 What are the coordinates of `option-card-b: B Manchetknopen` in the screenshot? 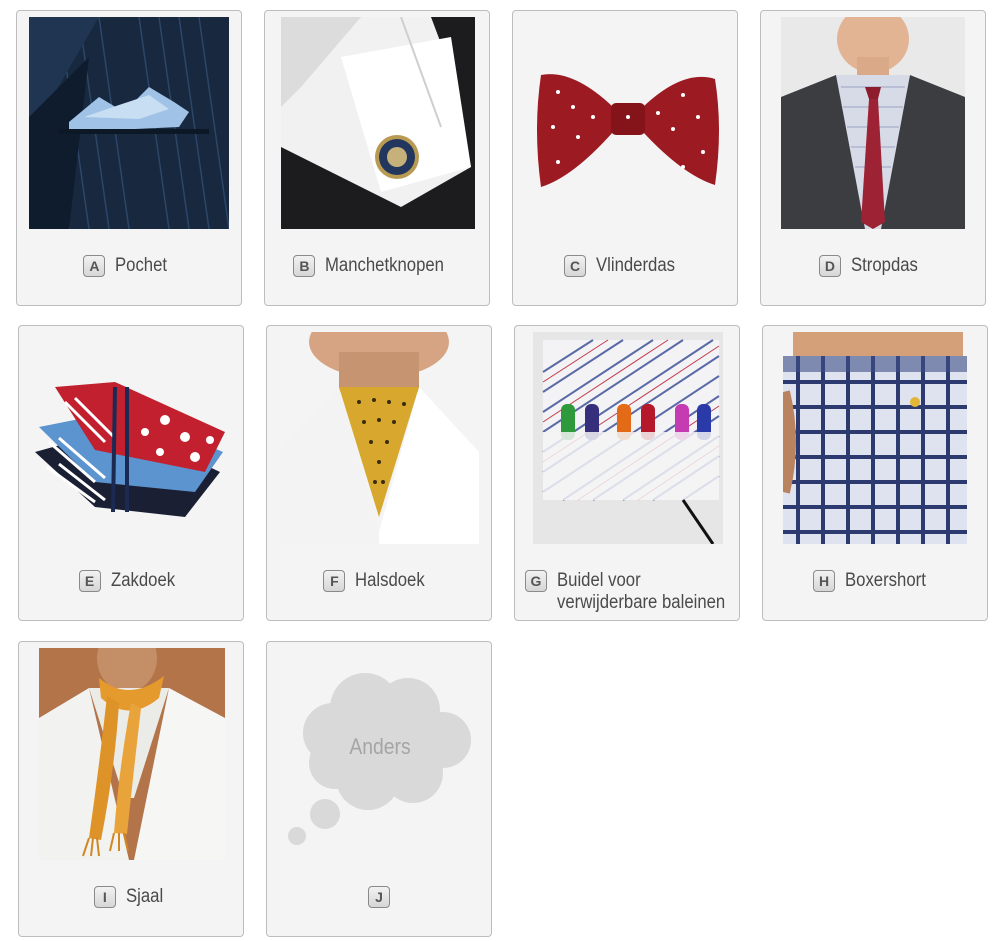 It's located at (377, 158).